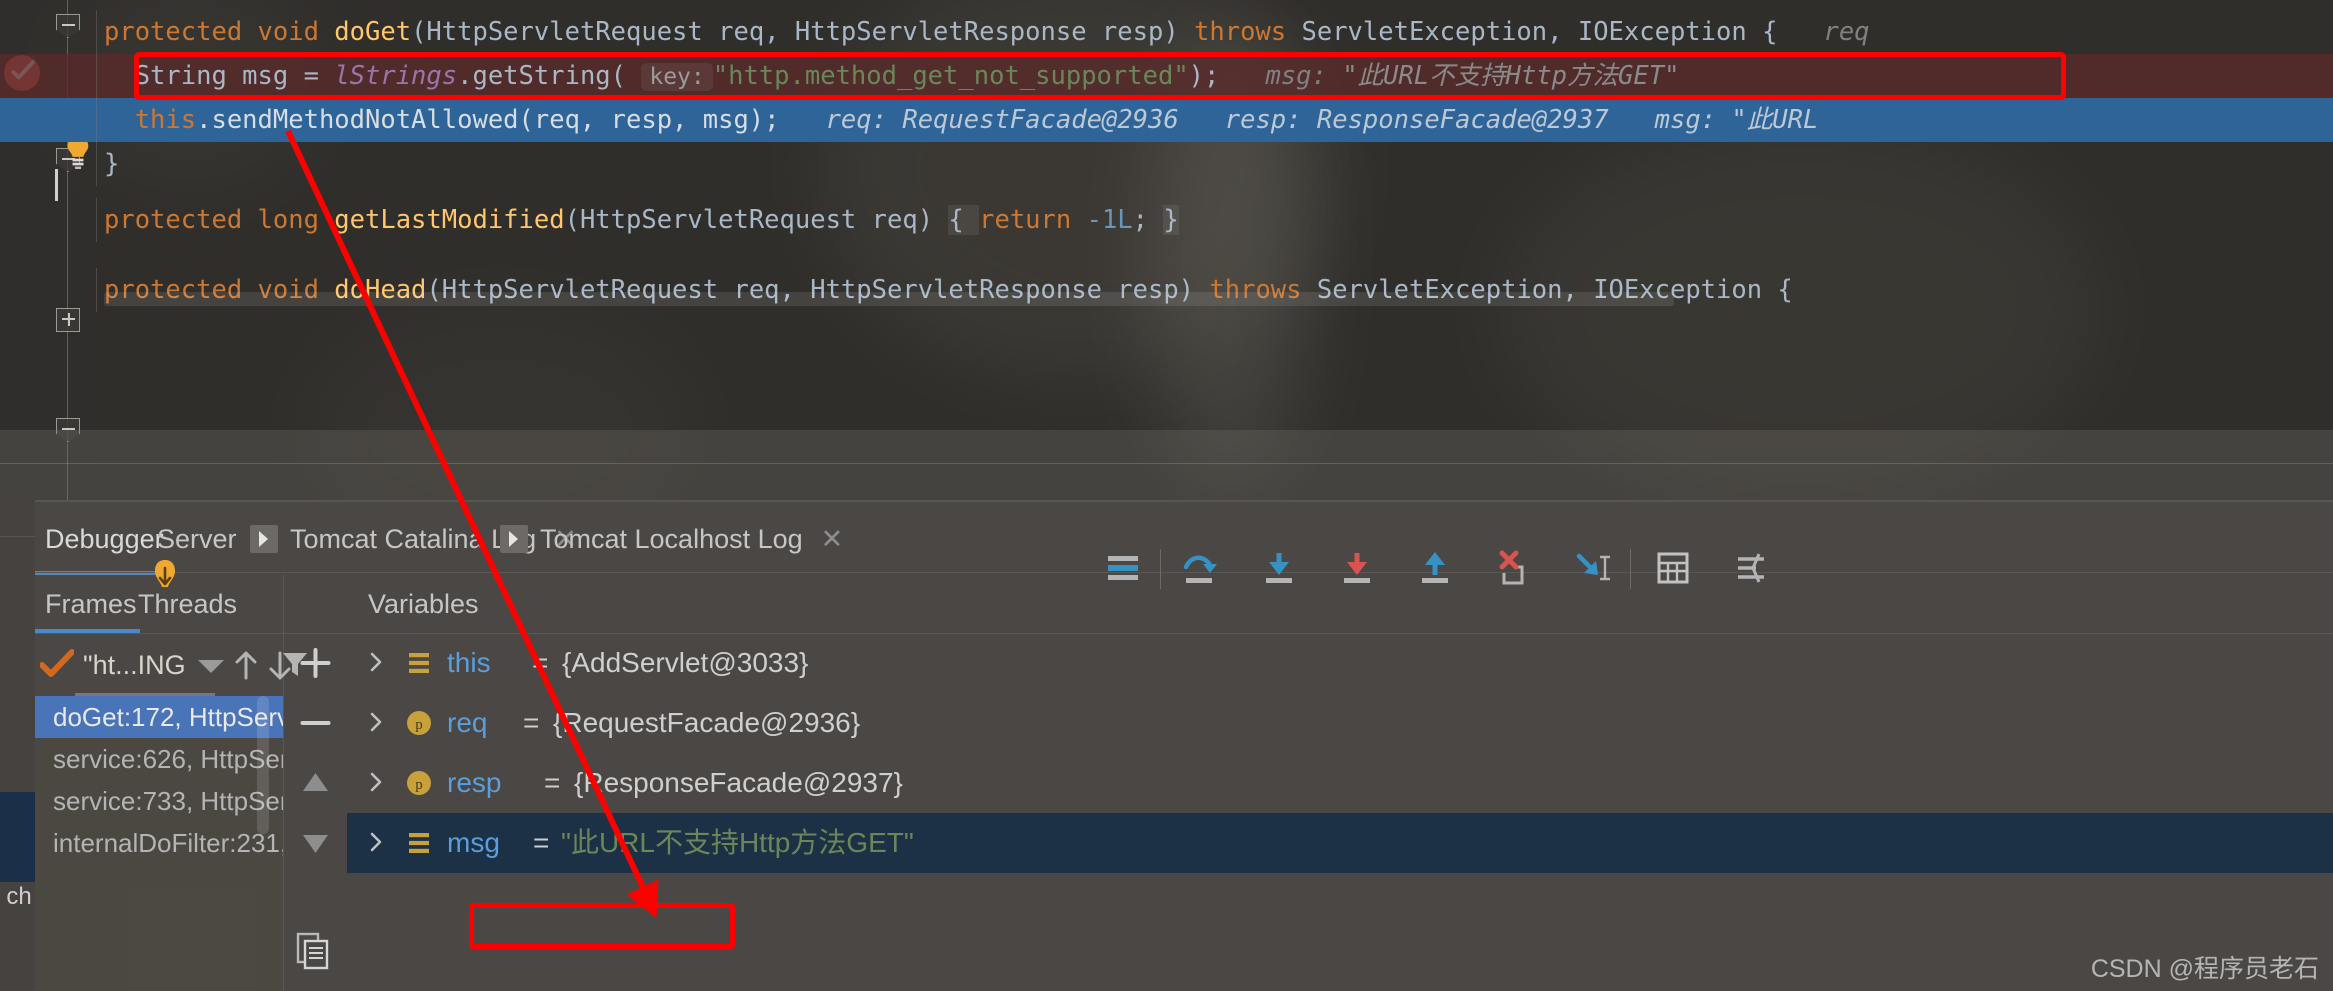  Describe the element at coordinates (104, 539) in the screenshot. I see `tab-debugger: Debugger` at that location.